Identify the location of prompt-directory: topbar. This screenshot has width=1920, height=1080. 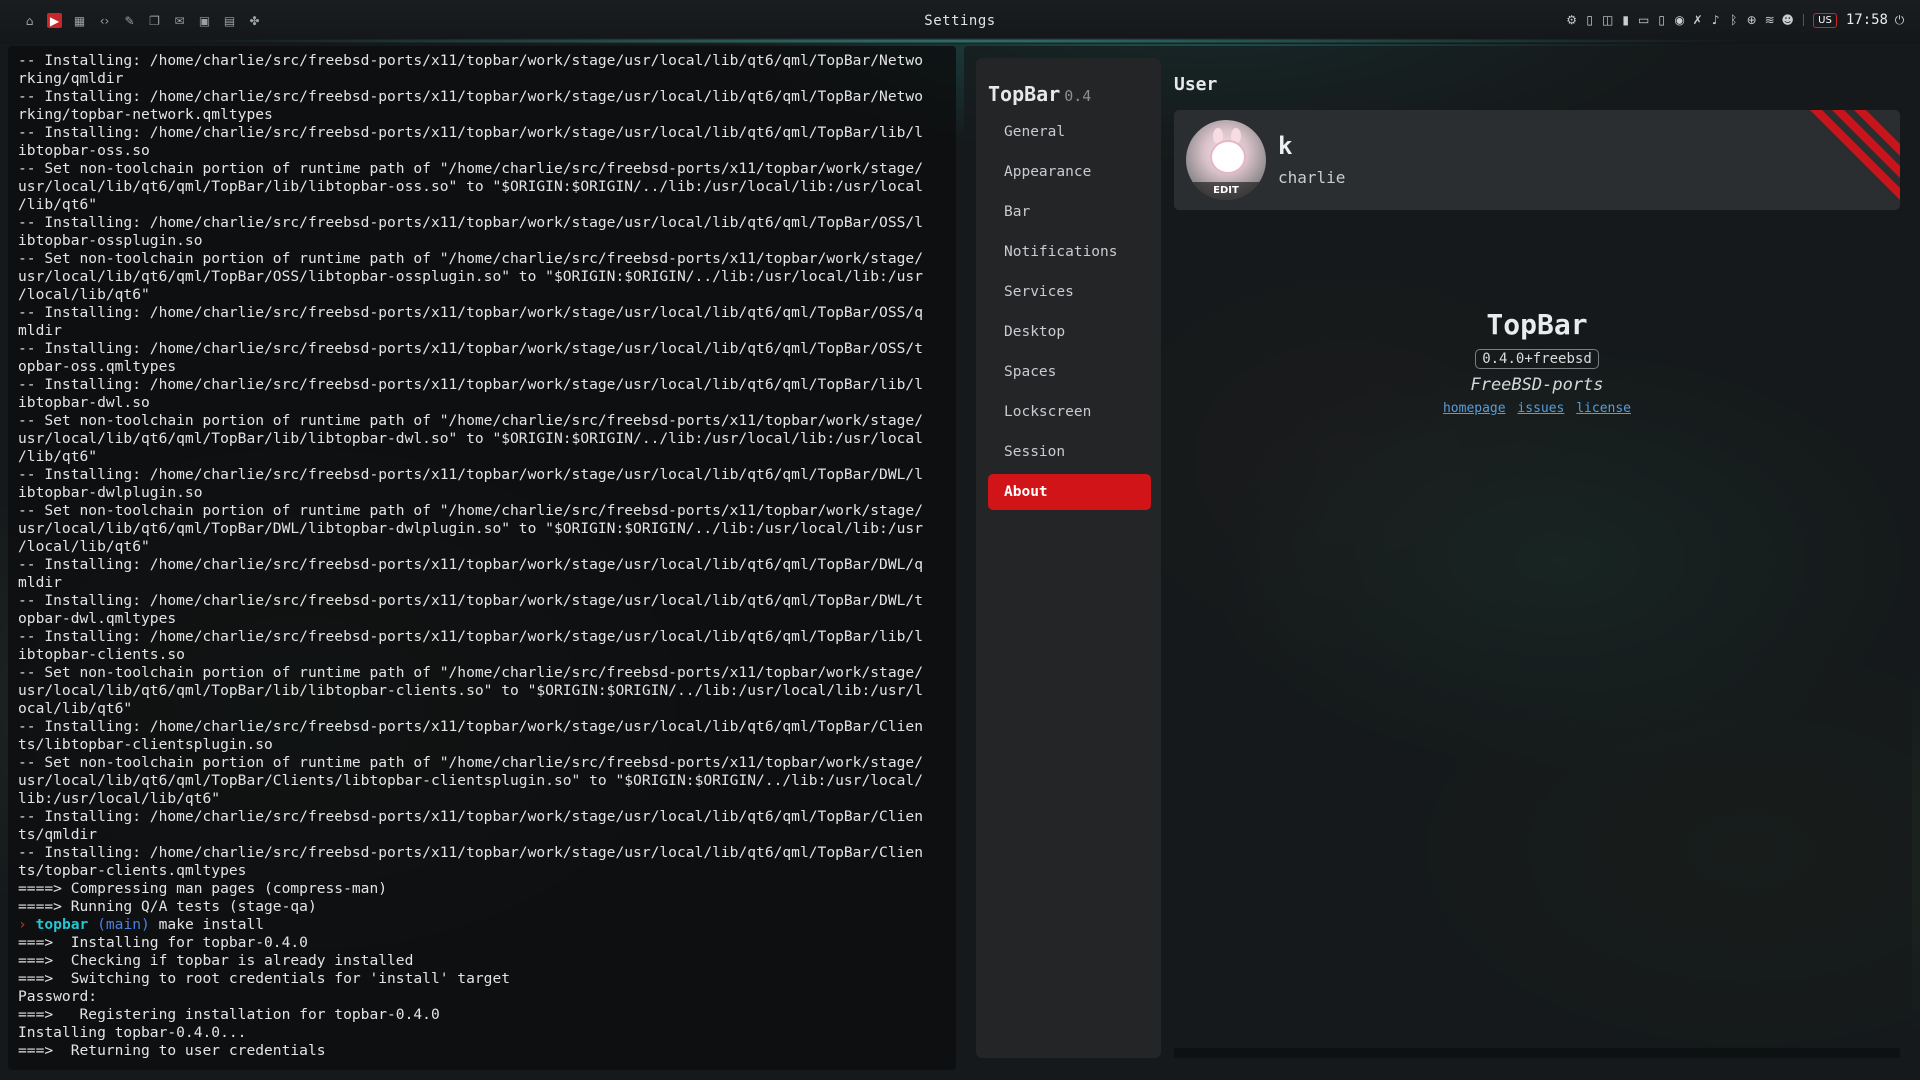
(62, 924).